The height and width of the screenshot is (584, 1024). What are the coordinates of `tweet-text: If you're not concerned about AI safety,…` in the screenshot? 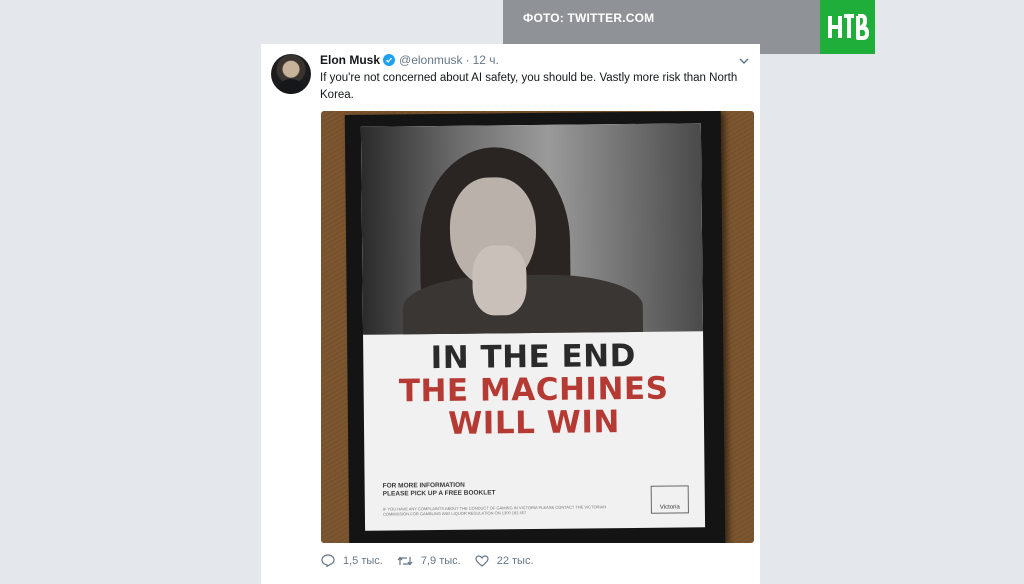 It's located at (529, 86).